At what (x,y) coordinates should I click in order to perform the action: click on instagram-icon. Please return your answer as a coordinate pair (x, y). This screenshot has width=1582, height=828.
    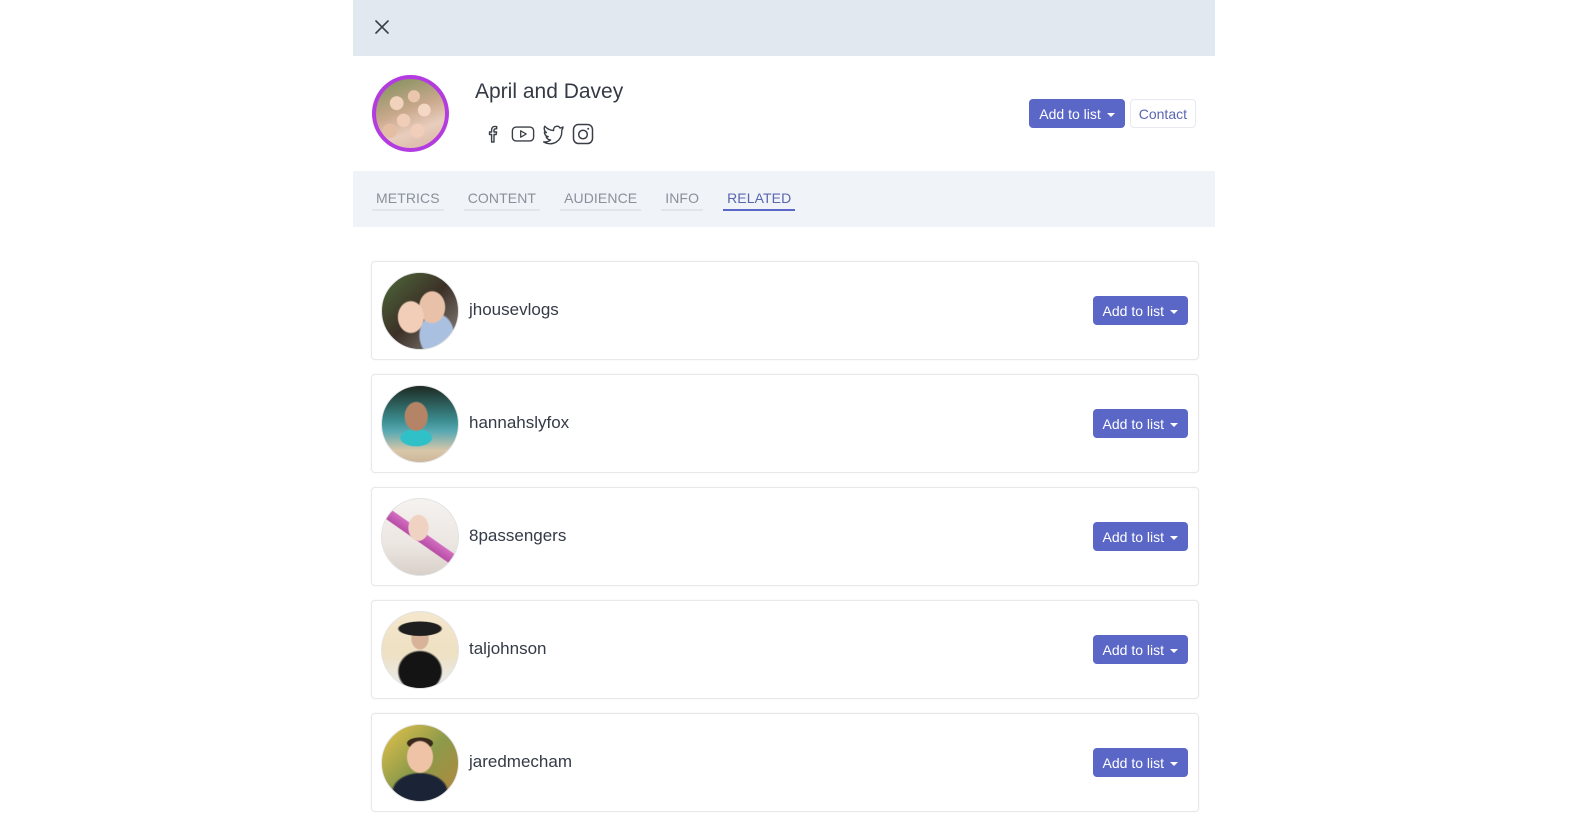
    Looking at the image, I should click on (583, 134).